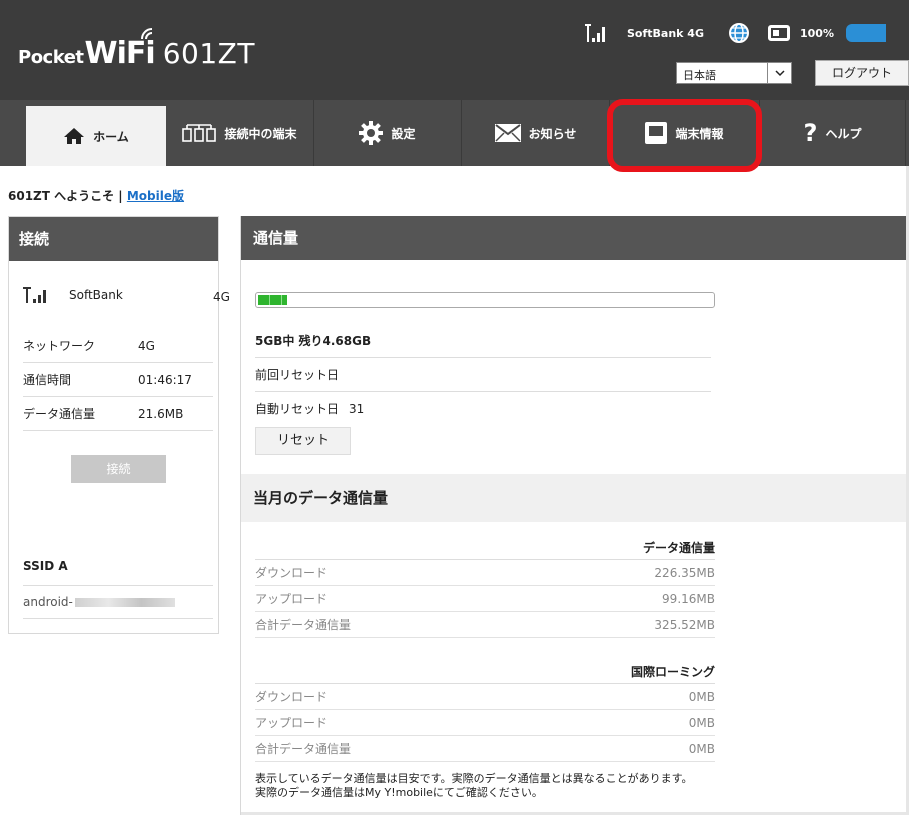 This screenshot has width=909, height=815. I want to click on info-row-network: ネットワーク 4G, so click(118, 346).